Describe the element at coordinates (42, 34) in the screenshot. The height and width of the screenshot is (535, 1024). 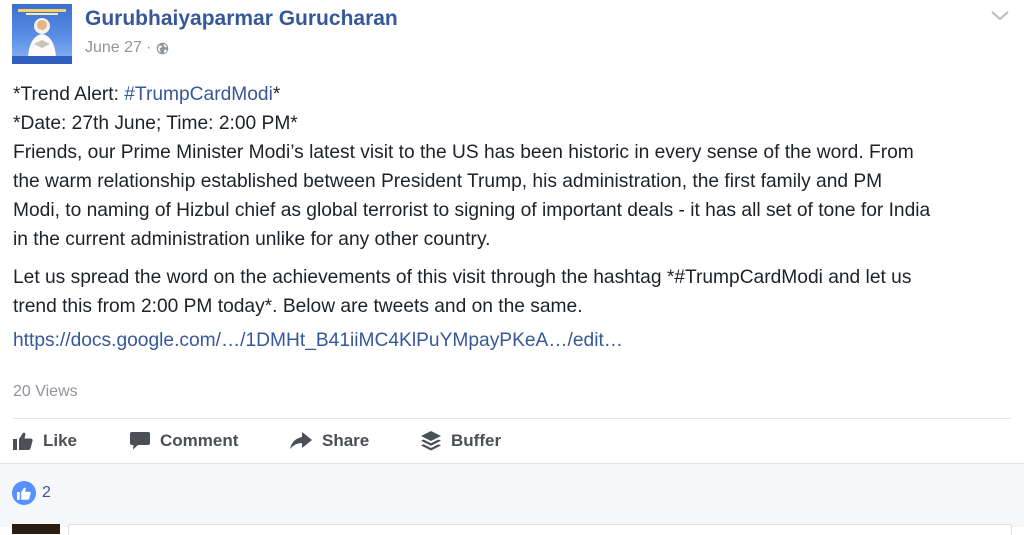
I see `author-avatar` at that location.